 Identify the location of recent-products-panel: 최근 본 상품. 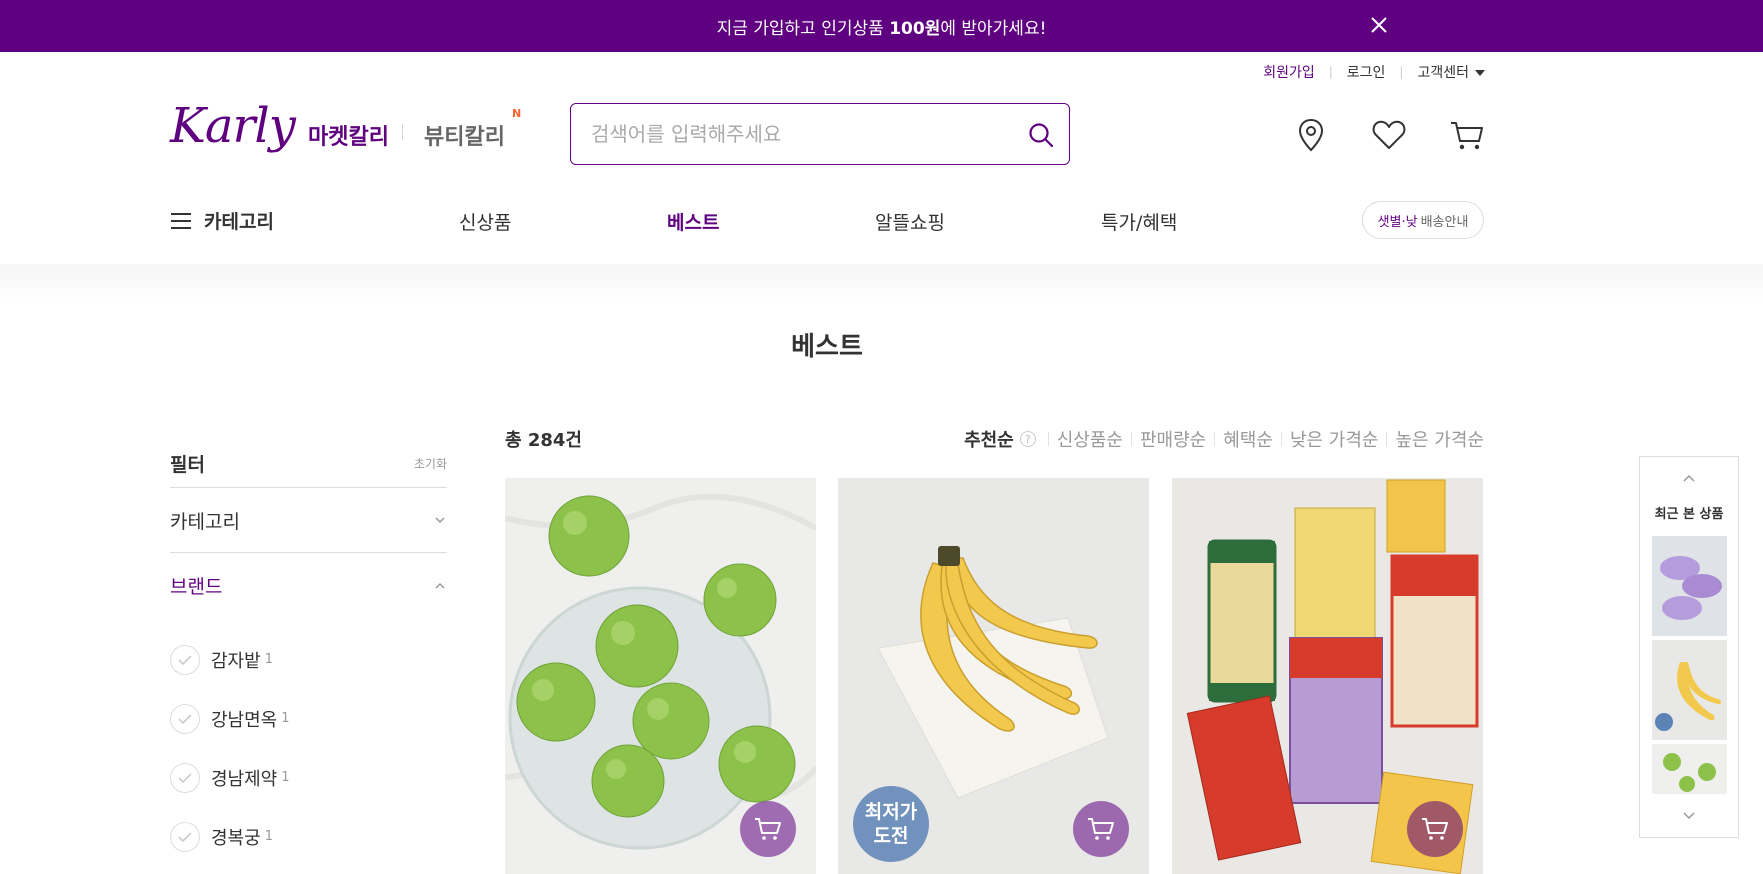
(1689, 647).